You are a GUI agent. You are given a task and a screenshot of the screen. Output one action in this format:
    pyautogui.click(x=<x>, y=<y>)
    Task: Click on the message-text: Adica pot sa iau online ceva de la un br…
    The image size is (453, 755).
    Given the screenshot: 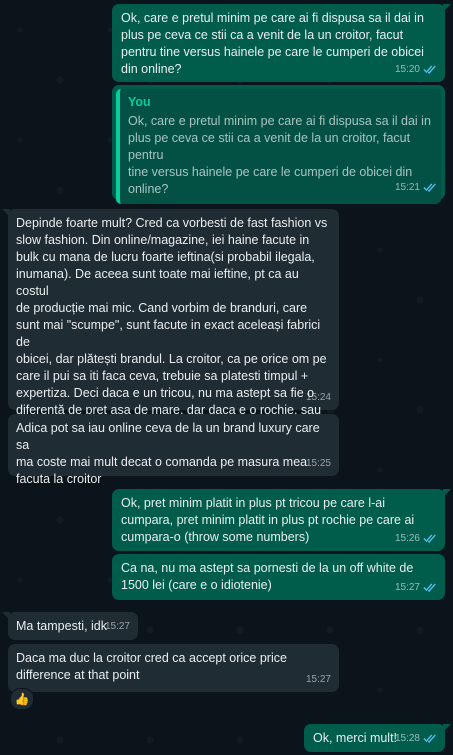 What is the action you would take?
    pyautogui.click(x=168, y=453)
    